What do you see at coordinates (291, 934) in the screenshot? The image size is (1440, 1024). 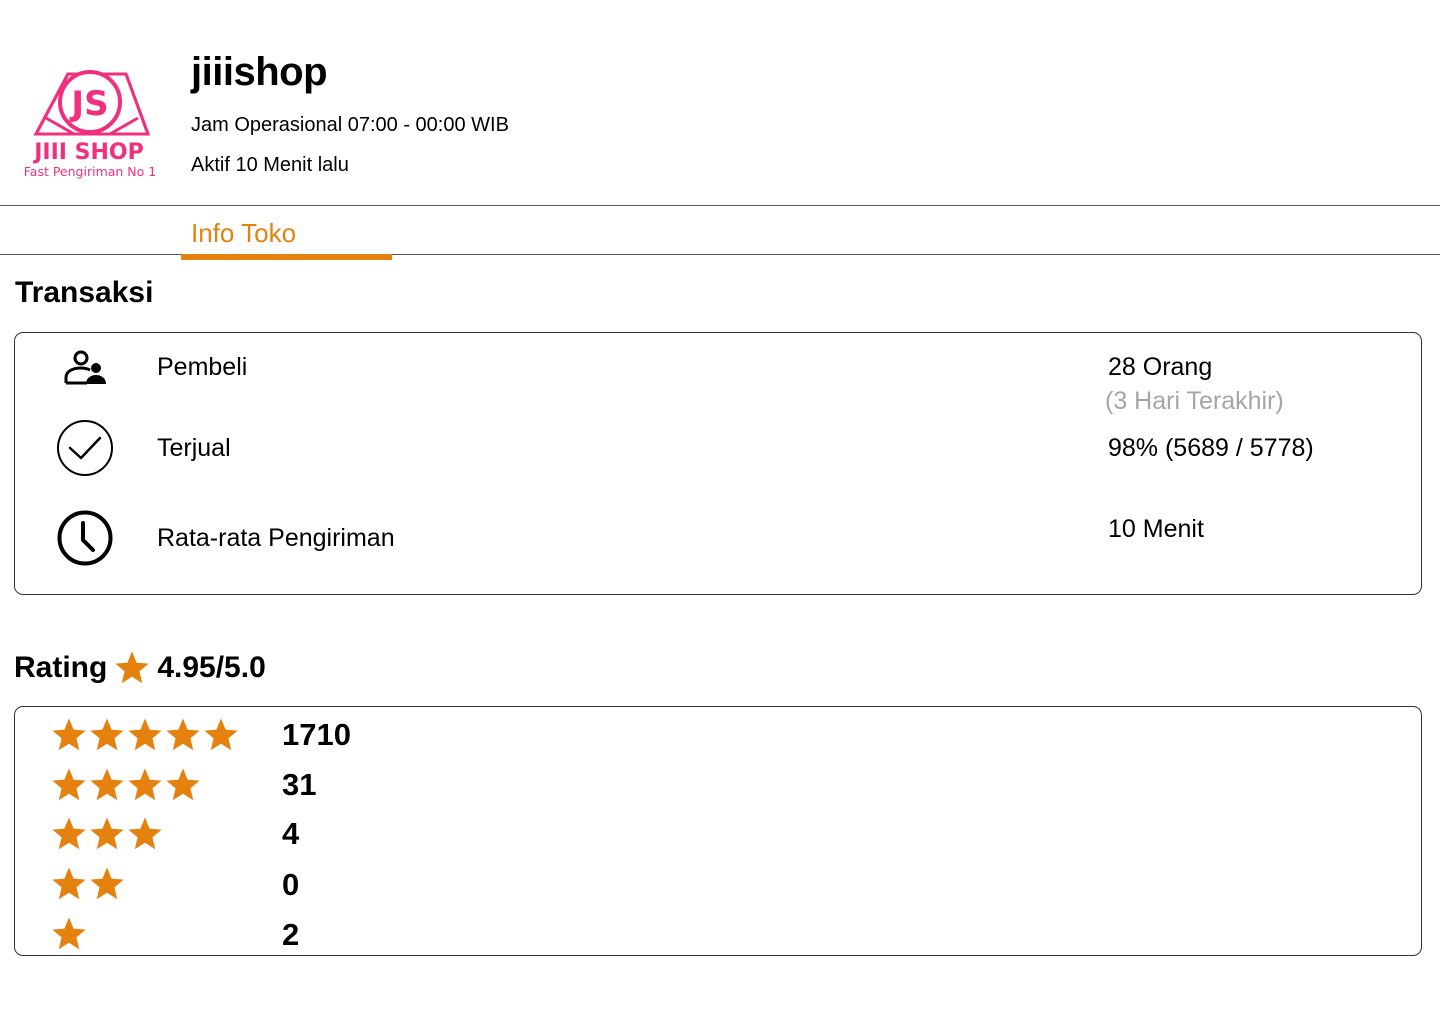 I see `rating-1-count: 2` at bounding box center [291, 934].